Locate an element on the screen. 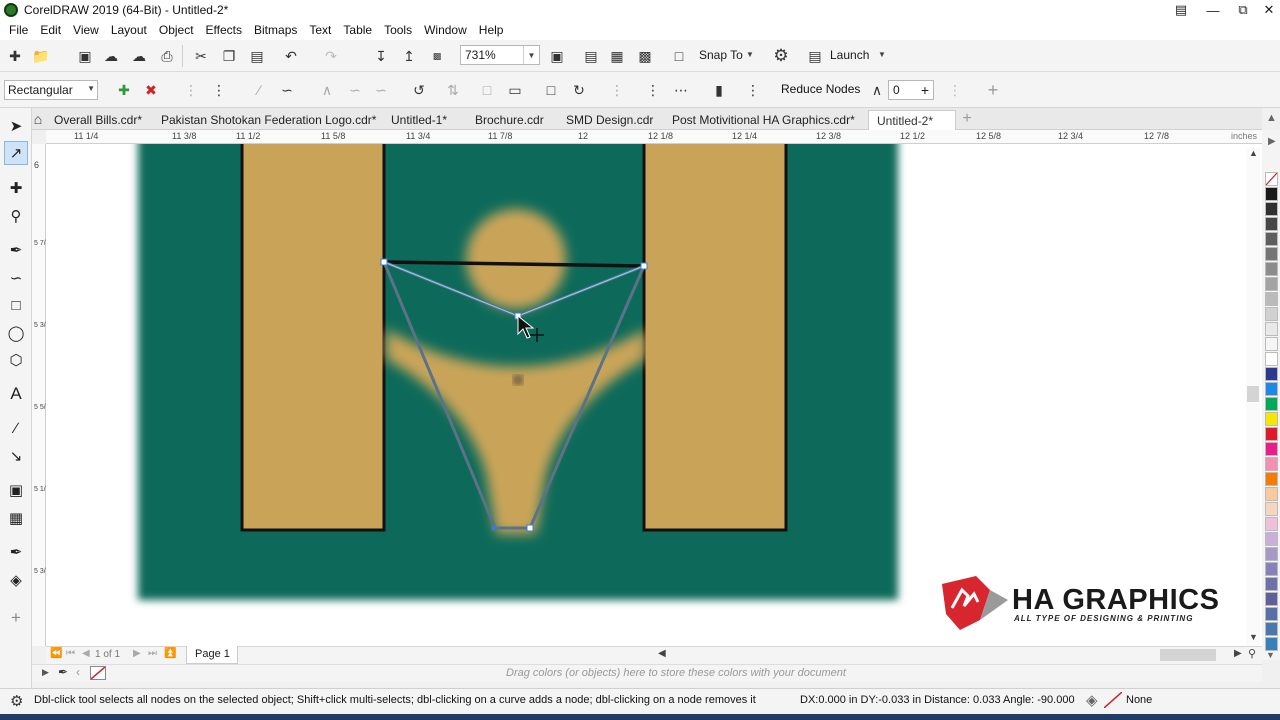 This screenshot has height=720, width=1280. curve-smoothness-field: 0 + is located at coordinates (911, 90).